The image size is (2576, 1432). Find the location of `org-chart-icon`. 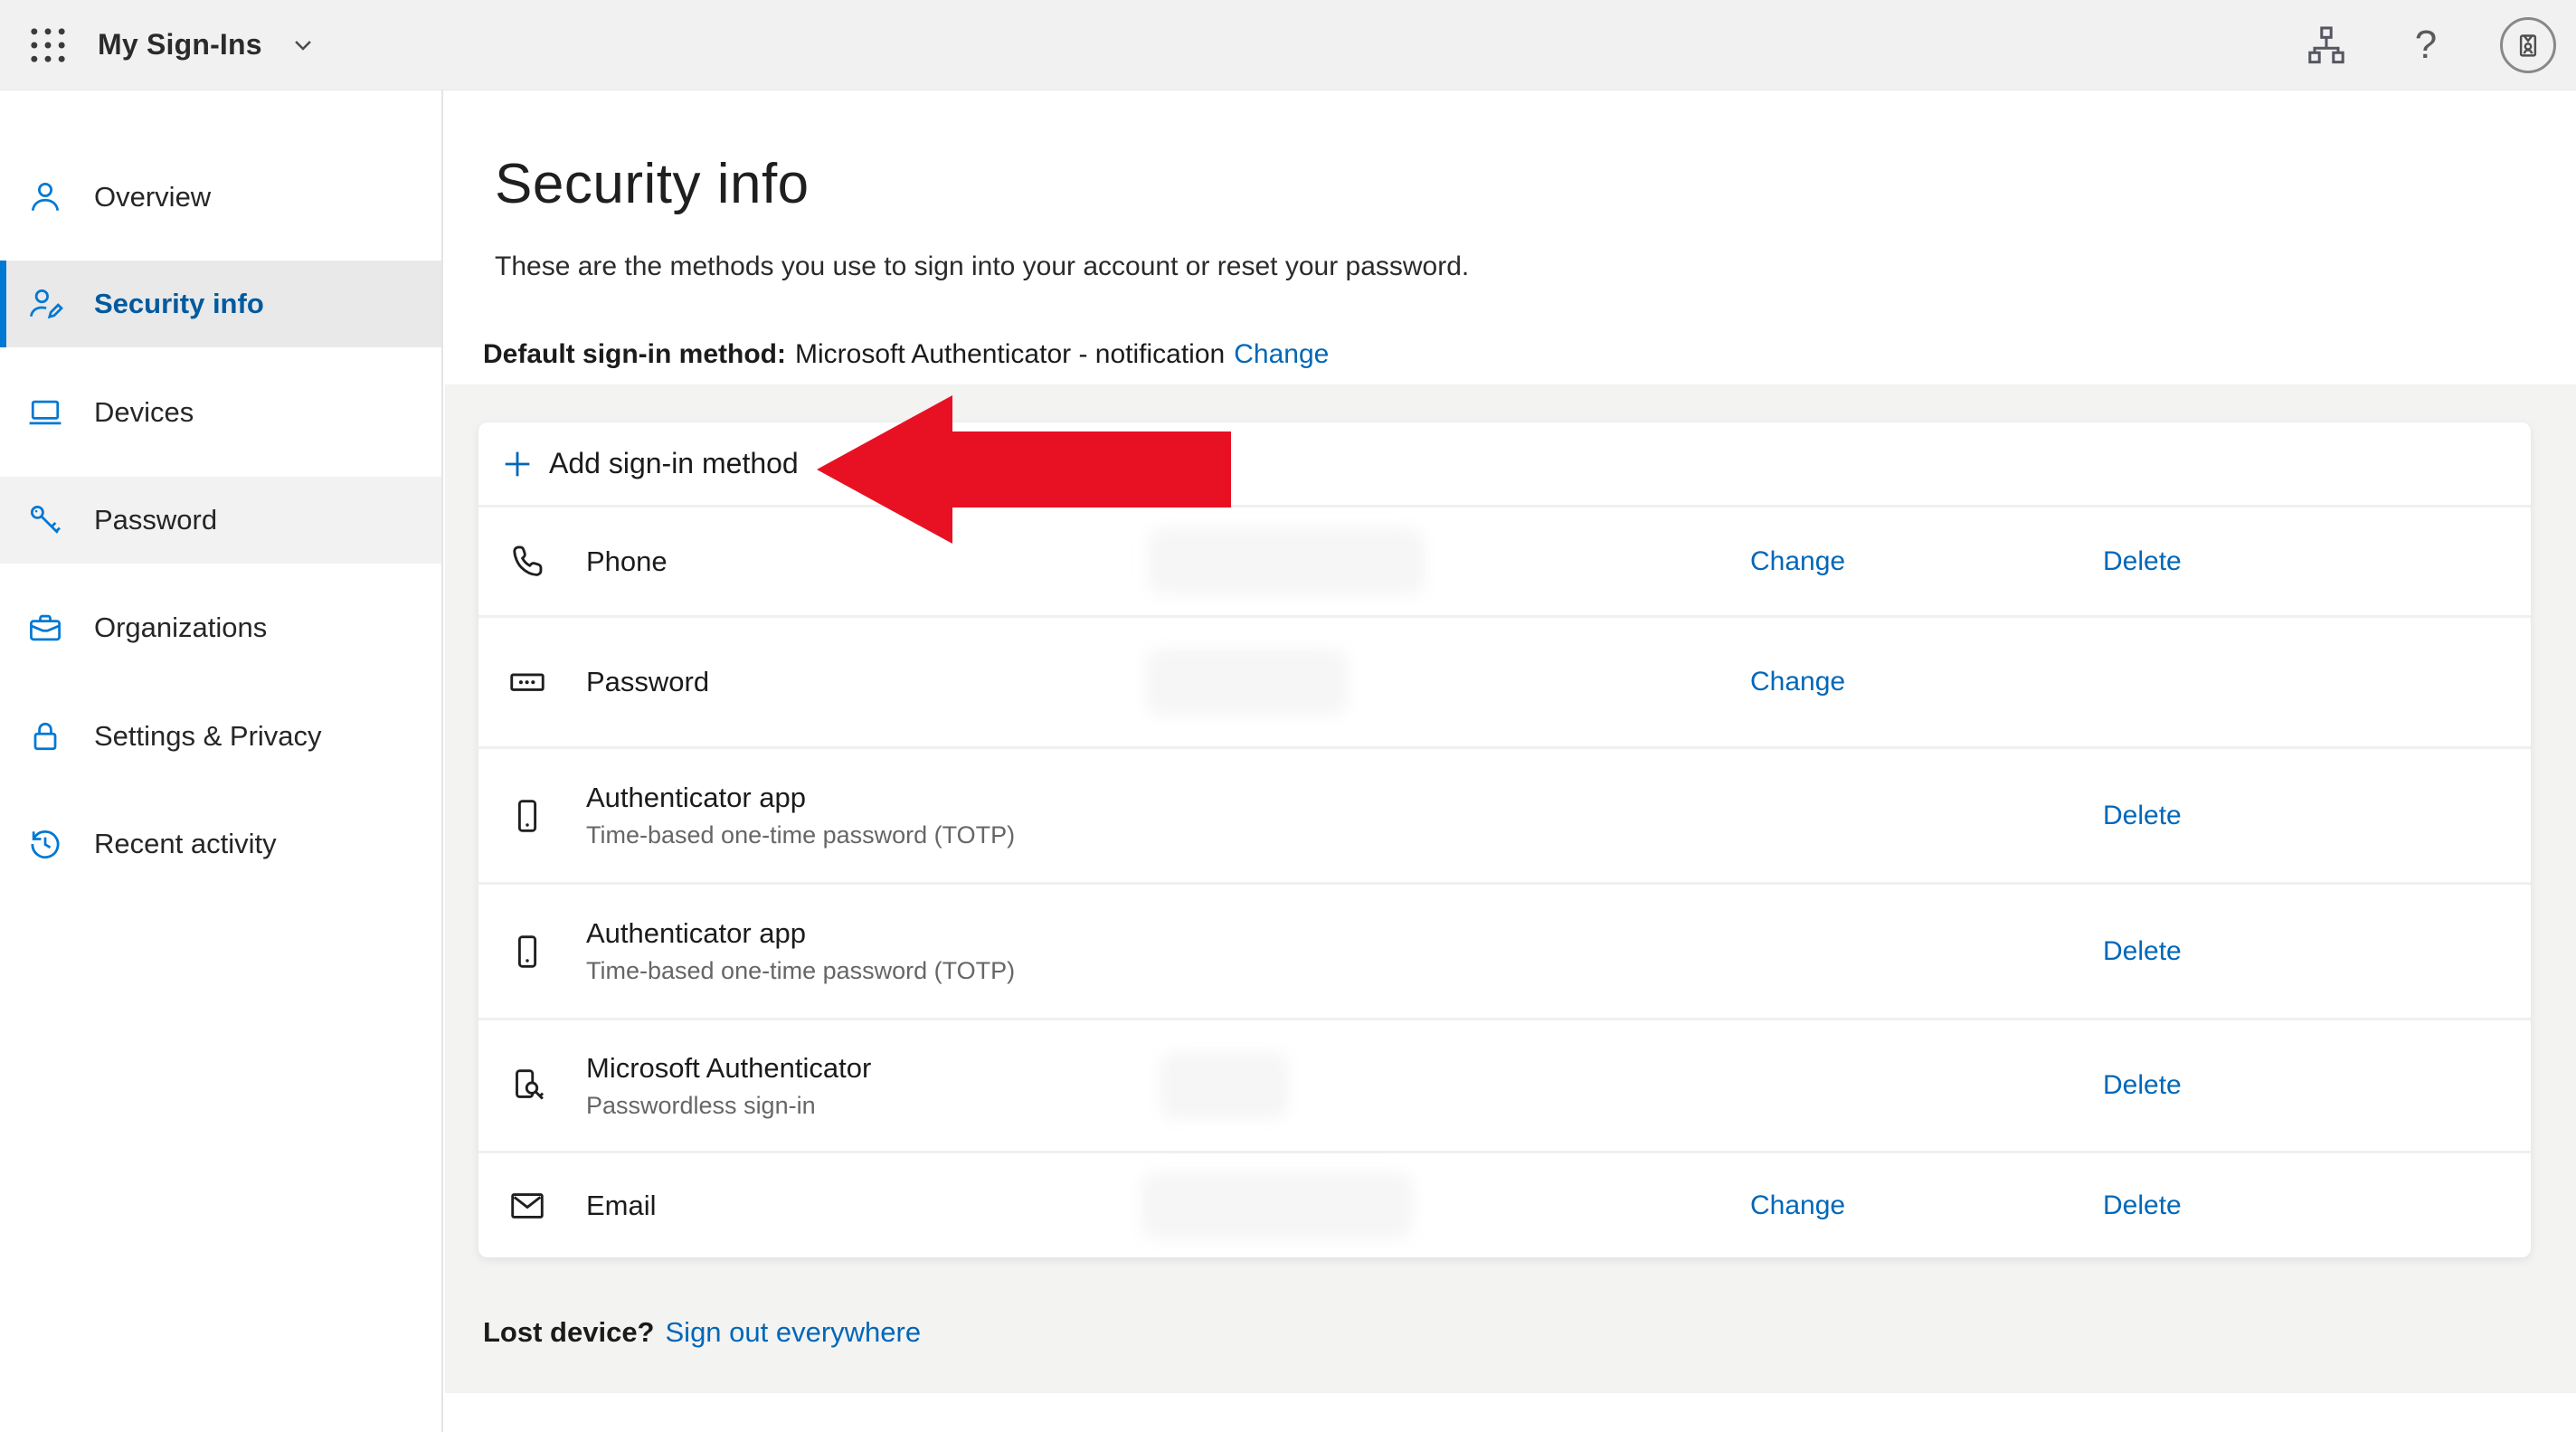

org-chart-icon is located at coordinates (2326, 45).